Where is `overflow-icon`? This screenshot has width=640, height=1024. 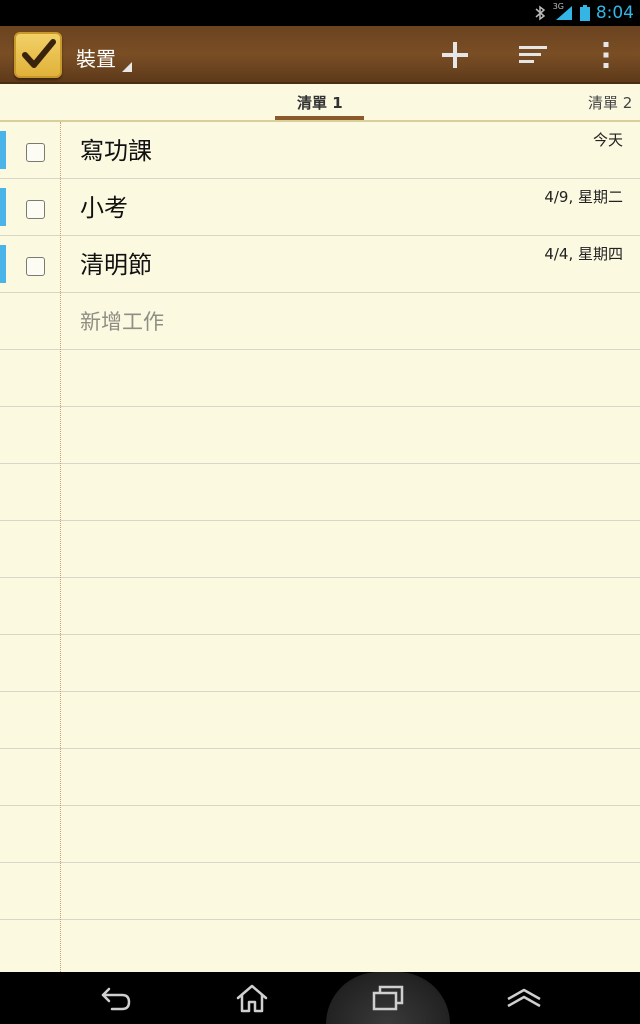
overflow-icon is located at coordinates (606, 55).